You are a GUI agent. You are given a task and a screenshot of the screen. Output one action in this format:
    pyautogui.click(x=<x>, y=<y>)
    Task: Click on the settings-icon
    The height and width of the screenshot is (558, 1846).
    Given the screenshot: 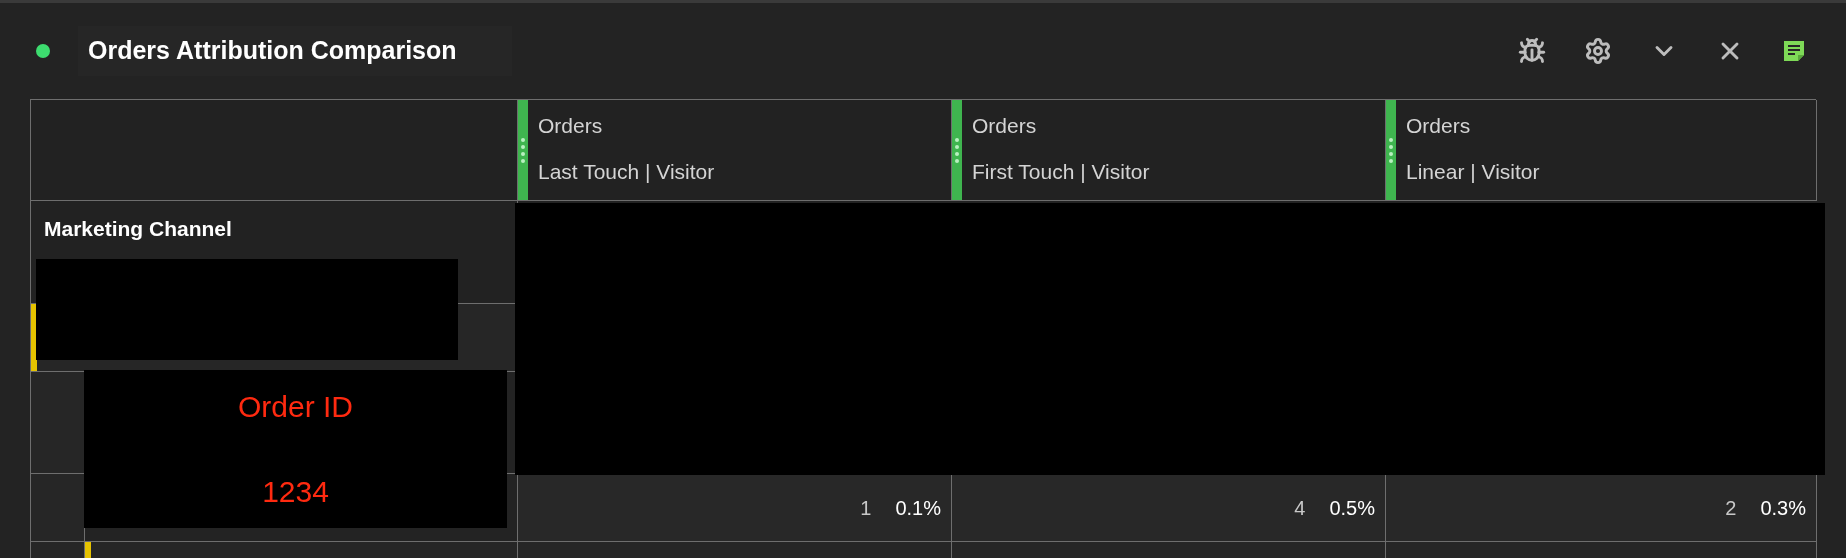 What is the action you would take?
    pyautogui.click(x=1598, y=51)
    